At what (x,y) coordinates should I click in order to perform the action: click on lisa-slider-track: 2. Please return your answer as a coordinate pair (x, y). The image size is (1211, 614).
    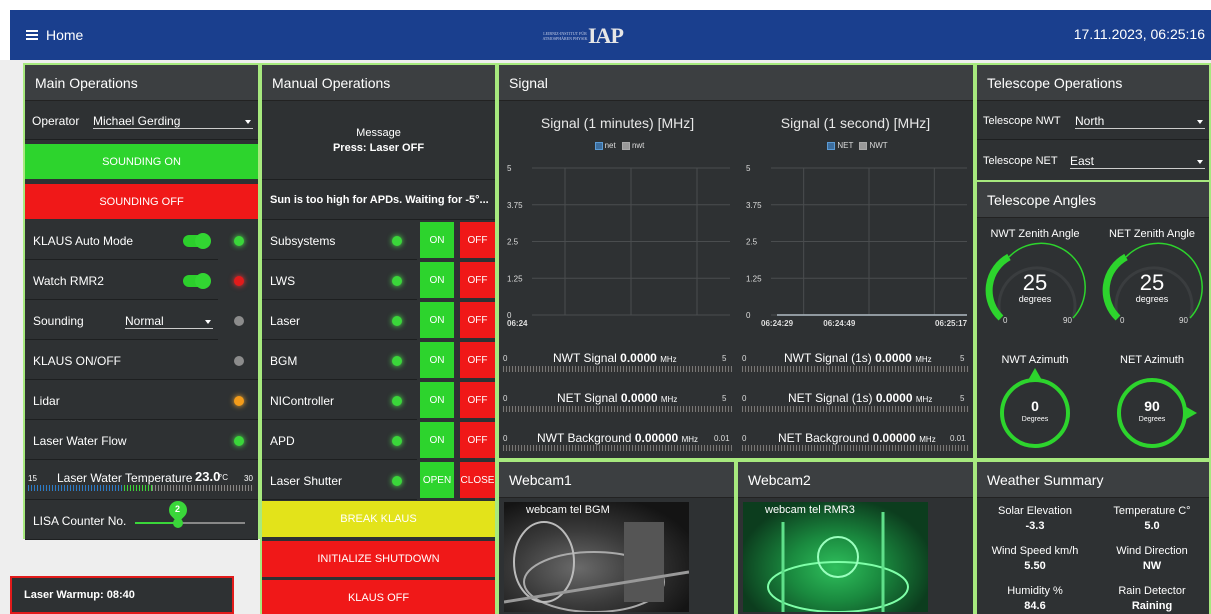
    Looking at the image, I should click on (190, 512).